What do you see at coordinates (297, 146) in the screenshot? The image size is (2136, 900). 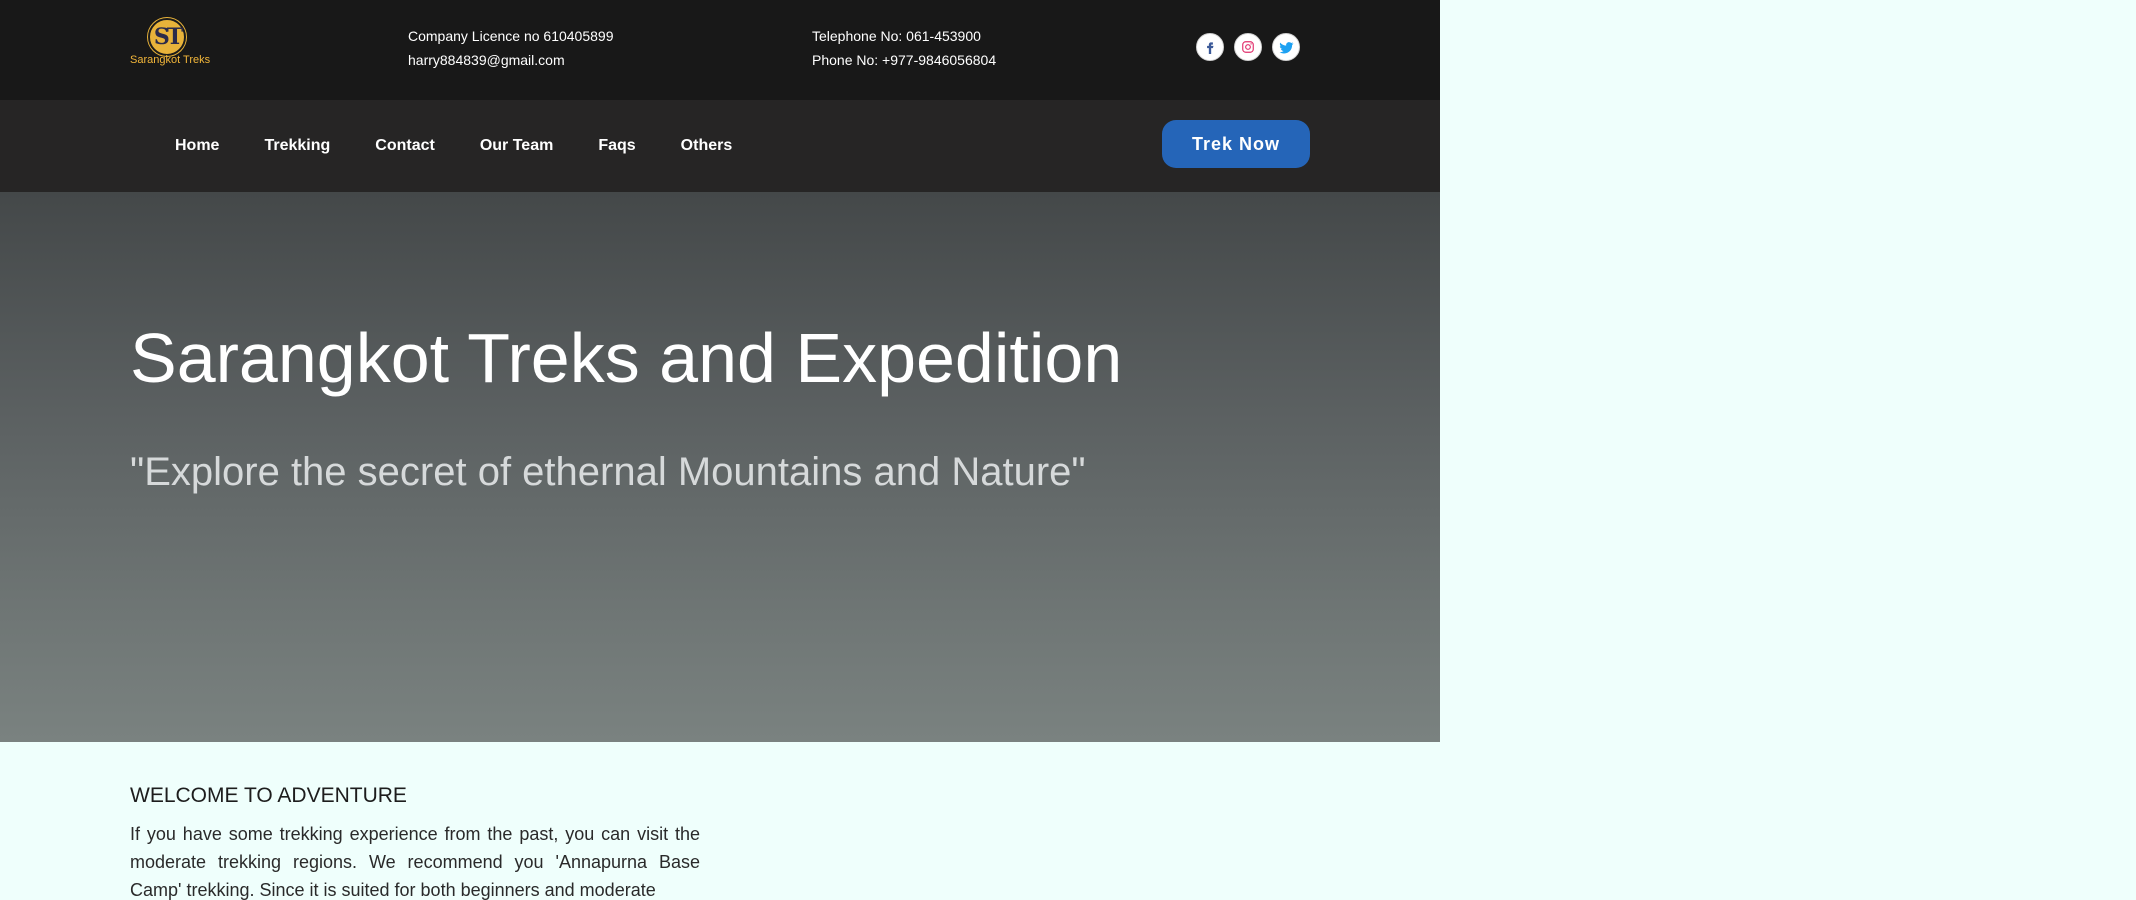 I see `nav-item-trekking: Trekking` at bounding box center [297, 146].